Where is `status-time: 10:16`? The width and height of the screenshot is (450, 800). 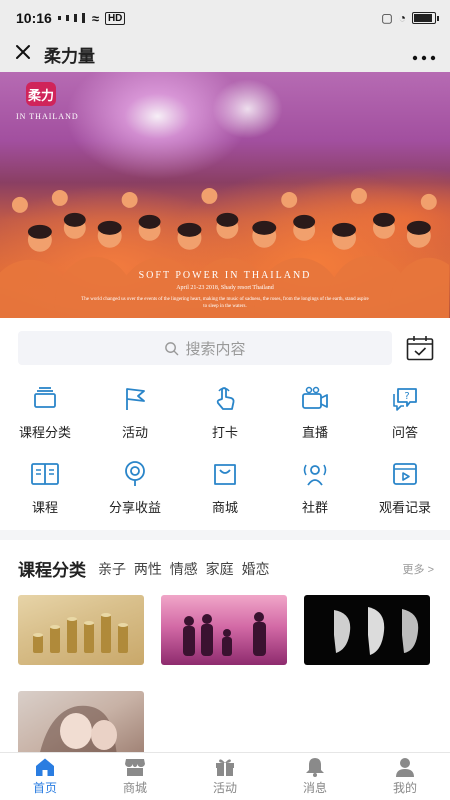
status-time: 10:16 is located at coordinates (34, 18).